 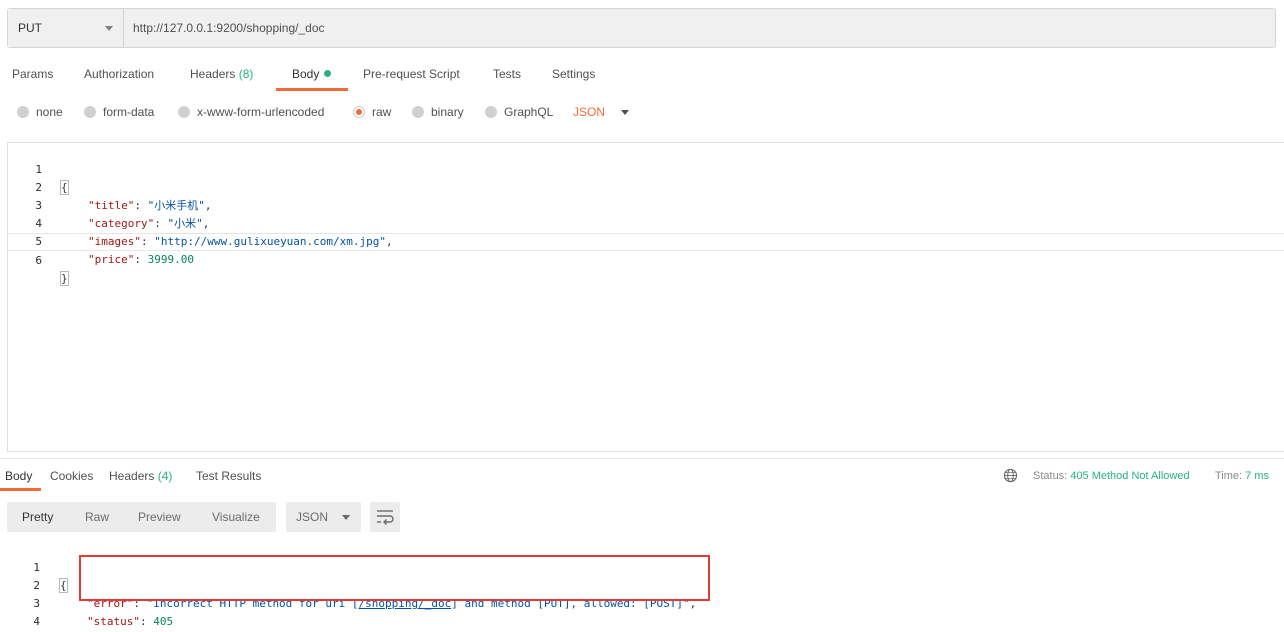 I want to click on status-label: Status:, so click(x=1050, y=476).